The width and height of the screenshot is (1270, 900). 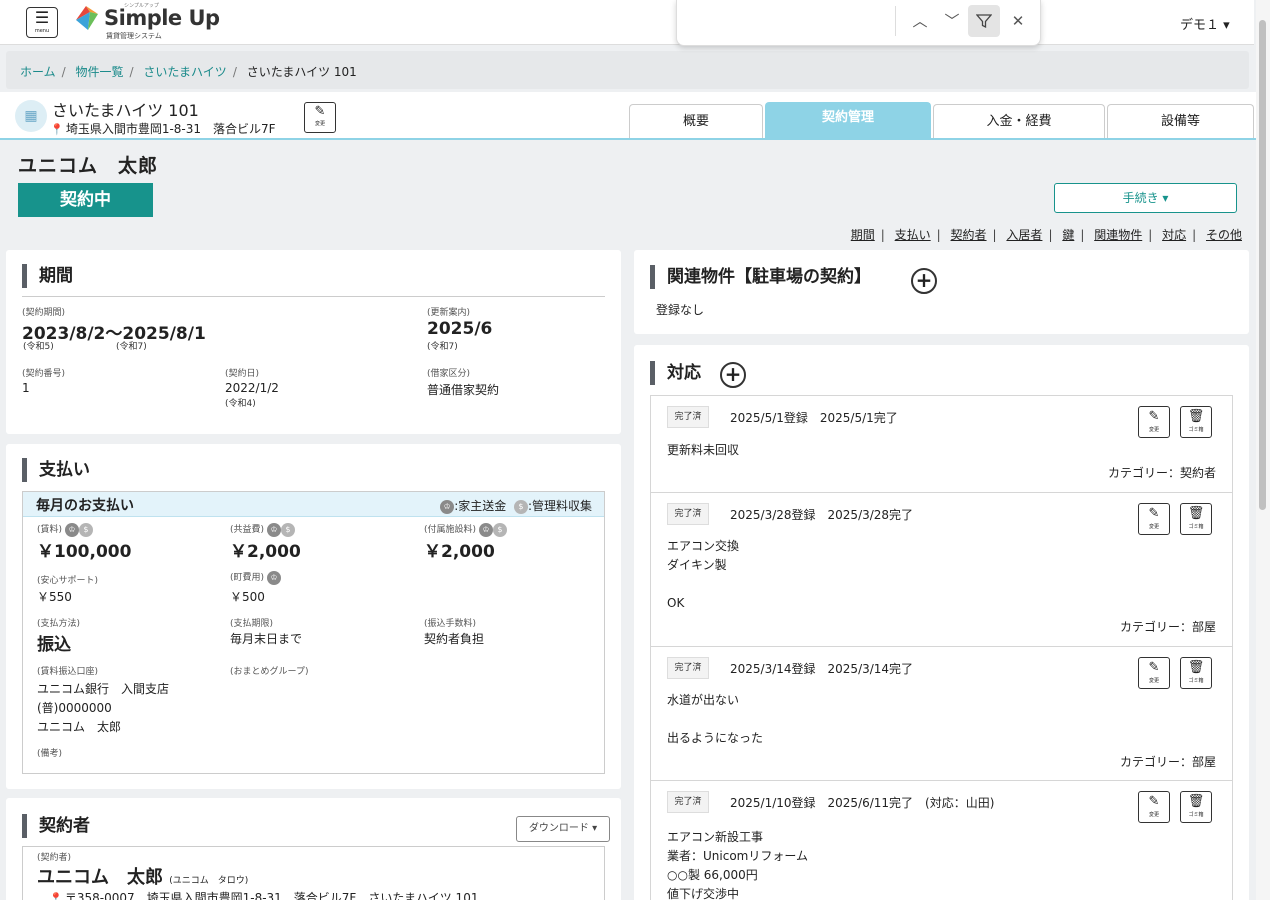 I want to click on hamburger-menu-button: ☰ menu, so click(x=42, y=22).